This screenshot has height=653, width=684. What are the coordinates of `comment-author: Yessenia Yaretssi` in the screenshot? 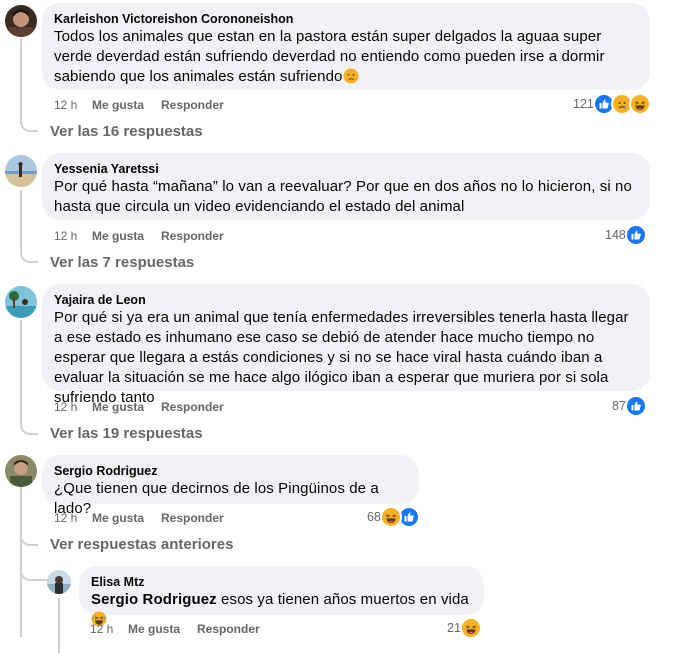 It's located at (346, 169).